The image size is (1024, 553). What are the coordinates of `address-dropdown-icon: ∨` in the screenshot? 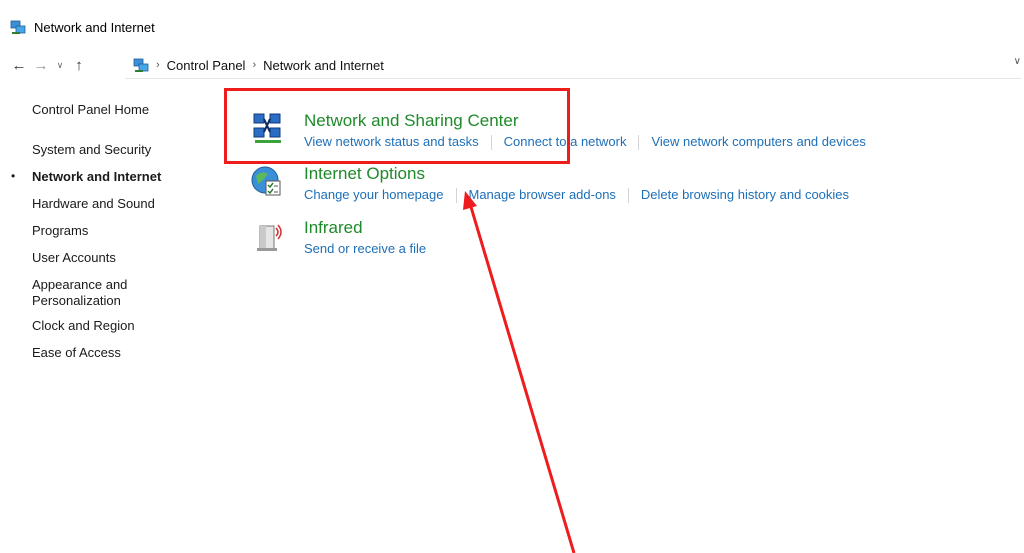 It's located at (1017, 61).